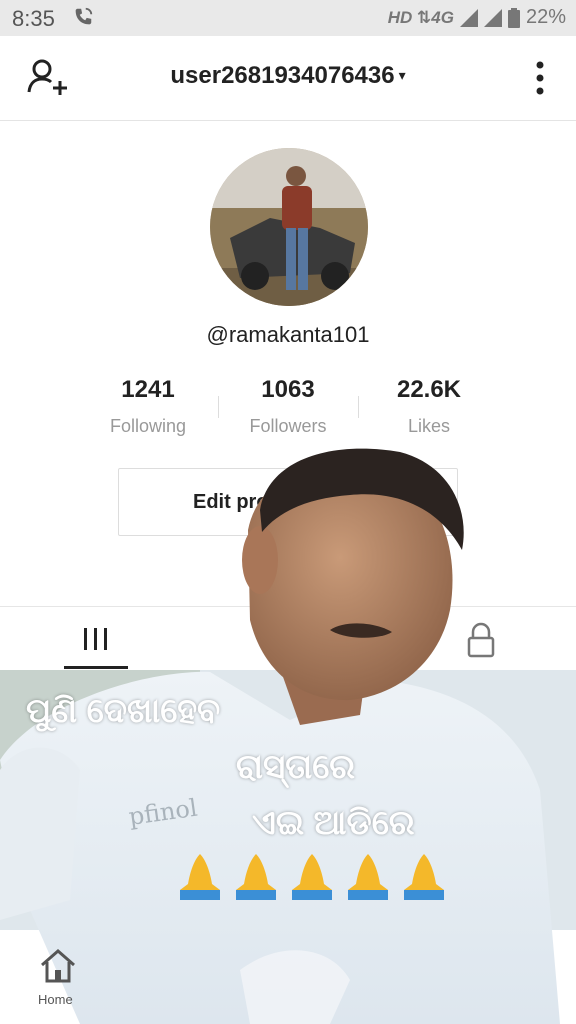 Image resolution: width=576 pixels, height=1024 pixels. Describe the element at coordinates (148, 389) in the screenshot. I see `following-count: 1241` at that location.